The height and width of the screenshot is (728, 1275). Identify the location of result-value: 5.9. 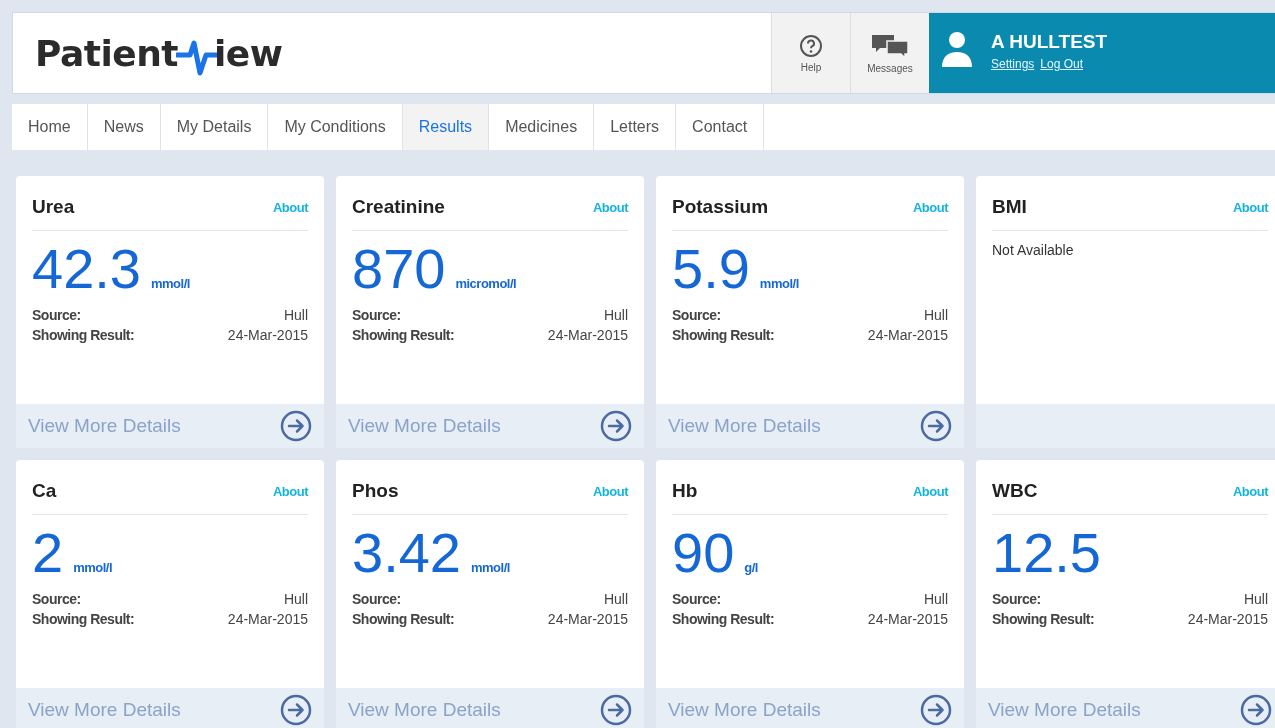
(711, 269).